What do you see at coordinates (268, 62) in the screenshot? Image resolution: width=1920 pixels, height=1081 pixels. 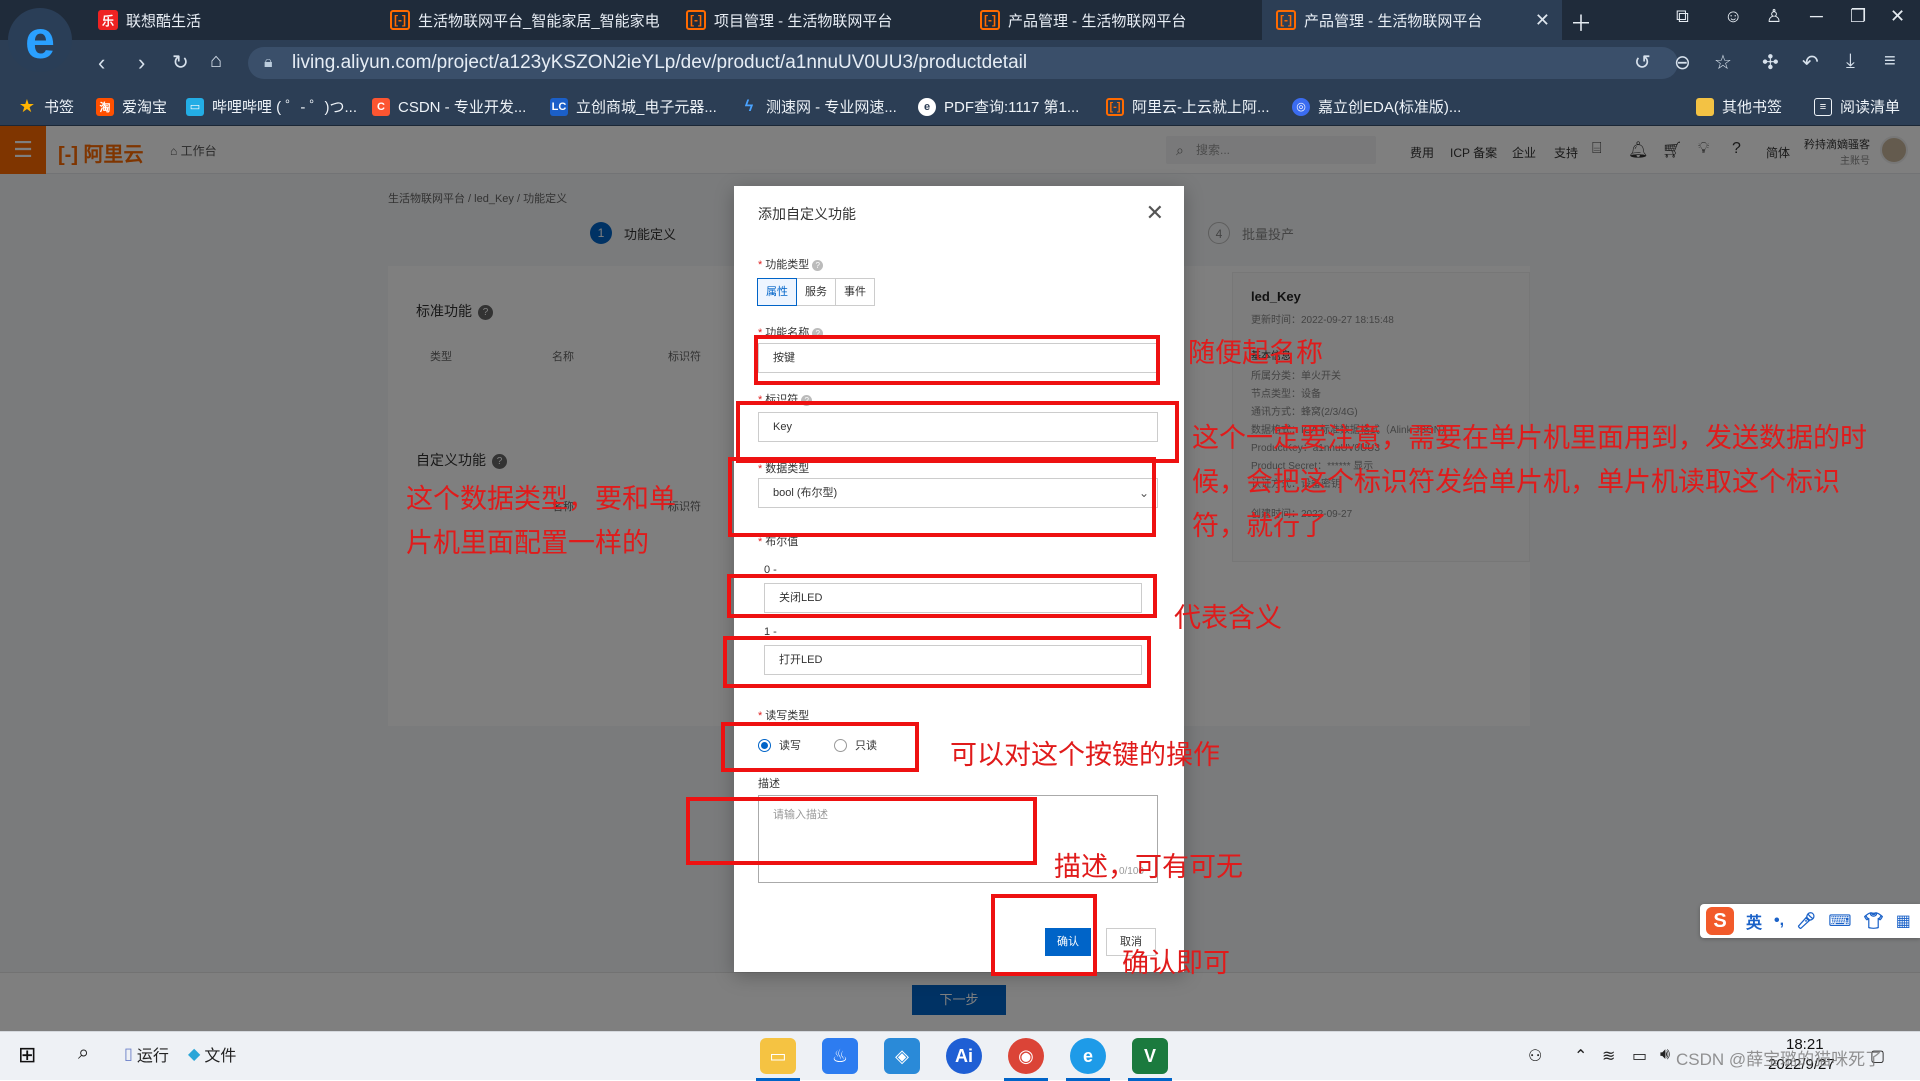 I see `lock-icon: 🔒︎` at bounding box center [268, 62].